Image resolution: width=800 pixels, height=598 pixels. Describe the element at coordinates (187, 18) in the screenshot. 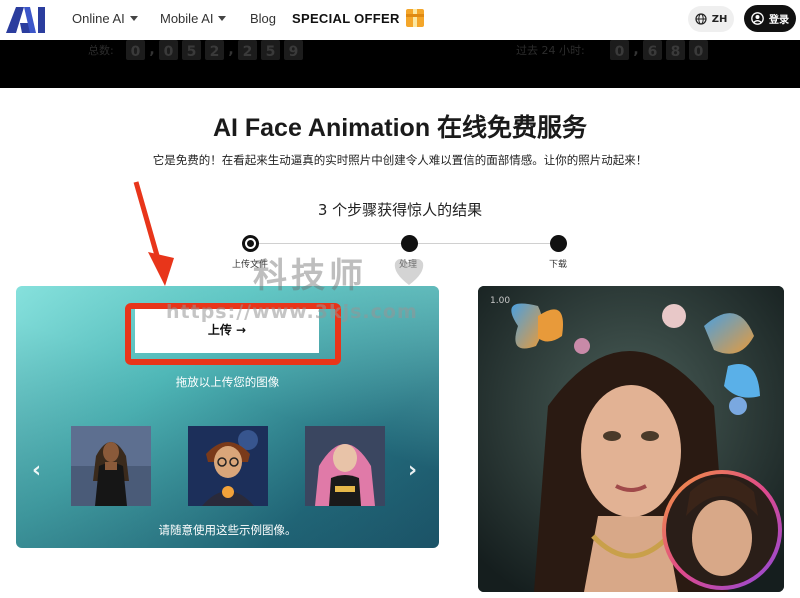

I see `nav-mobile-ai-label: Mobile AI` at that location.